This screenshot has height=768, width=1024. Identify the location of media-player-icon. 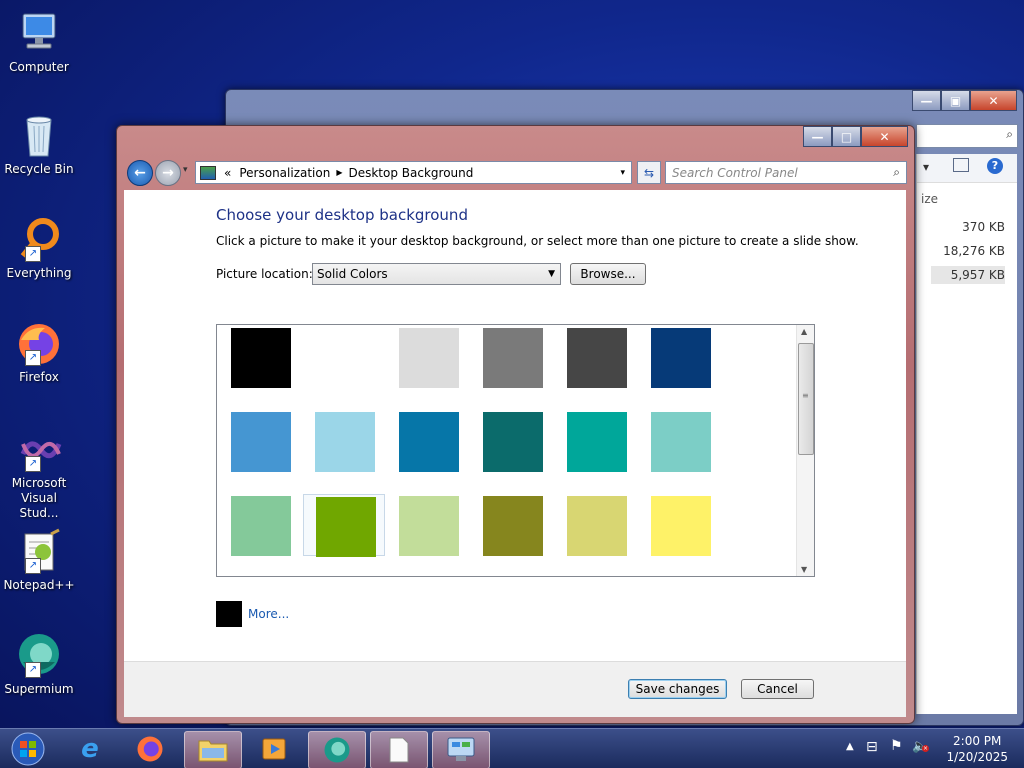
(274, 749).